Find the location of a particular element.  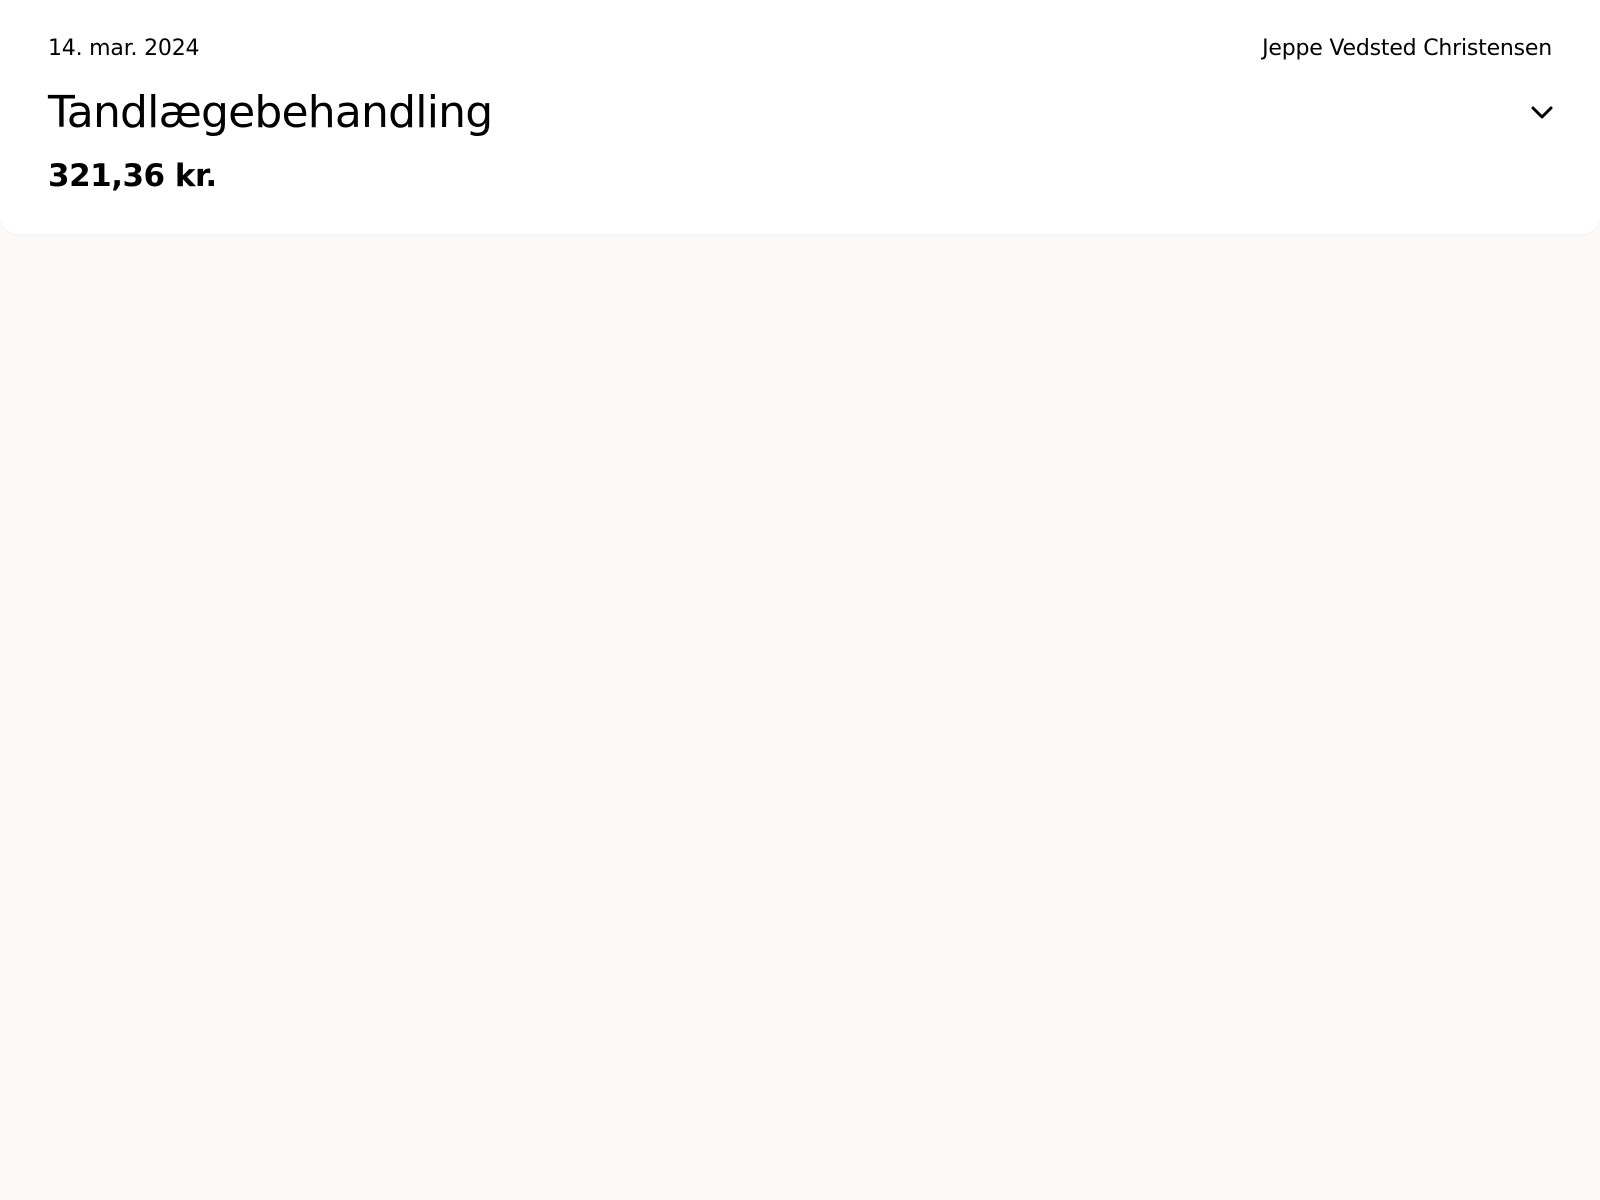

transaction-title: Tandlægebehandling is located at coordinates (270, 112).